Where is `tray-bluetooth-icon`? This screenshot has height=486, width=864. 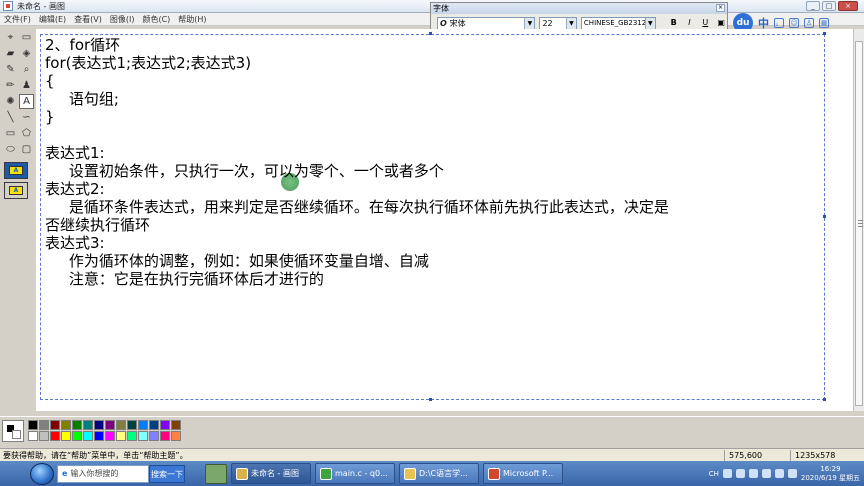
tray-bluetooth-icon is located at coordinates (779, 473).